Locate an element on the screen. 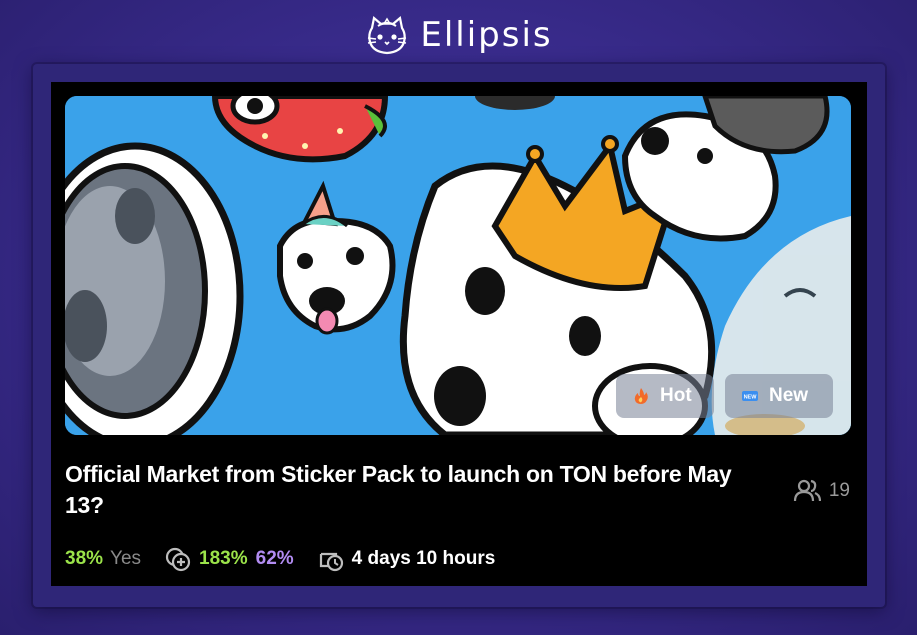 This screenshot has width=917, height=635. brand-header: Ellipsis is located at coordinates (458, 35).